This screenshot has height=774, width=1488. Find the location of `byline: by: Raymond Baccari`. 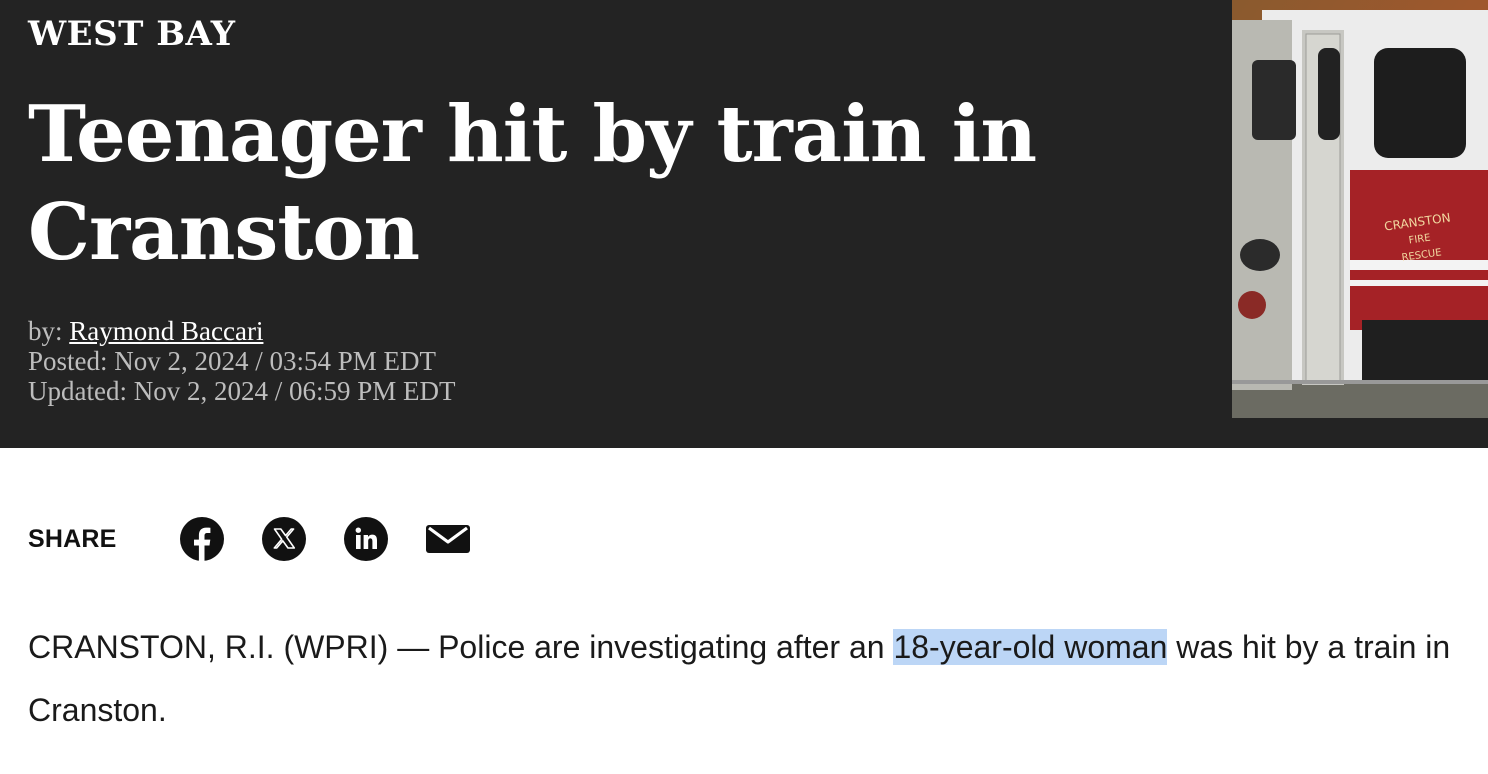

byline: by: Raymond Baccari is located at coordinates (241, 331).